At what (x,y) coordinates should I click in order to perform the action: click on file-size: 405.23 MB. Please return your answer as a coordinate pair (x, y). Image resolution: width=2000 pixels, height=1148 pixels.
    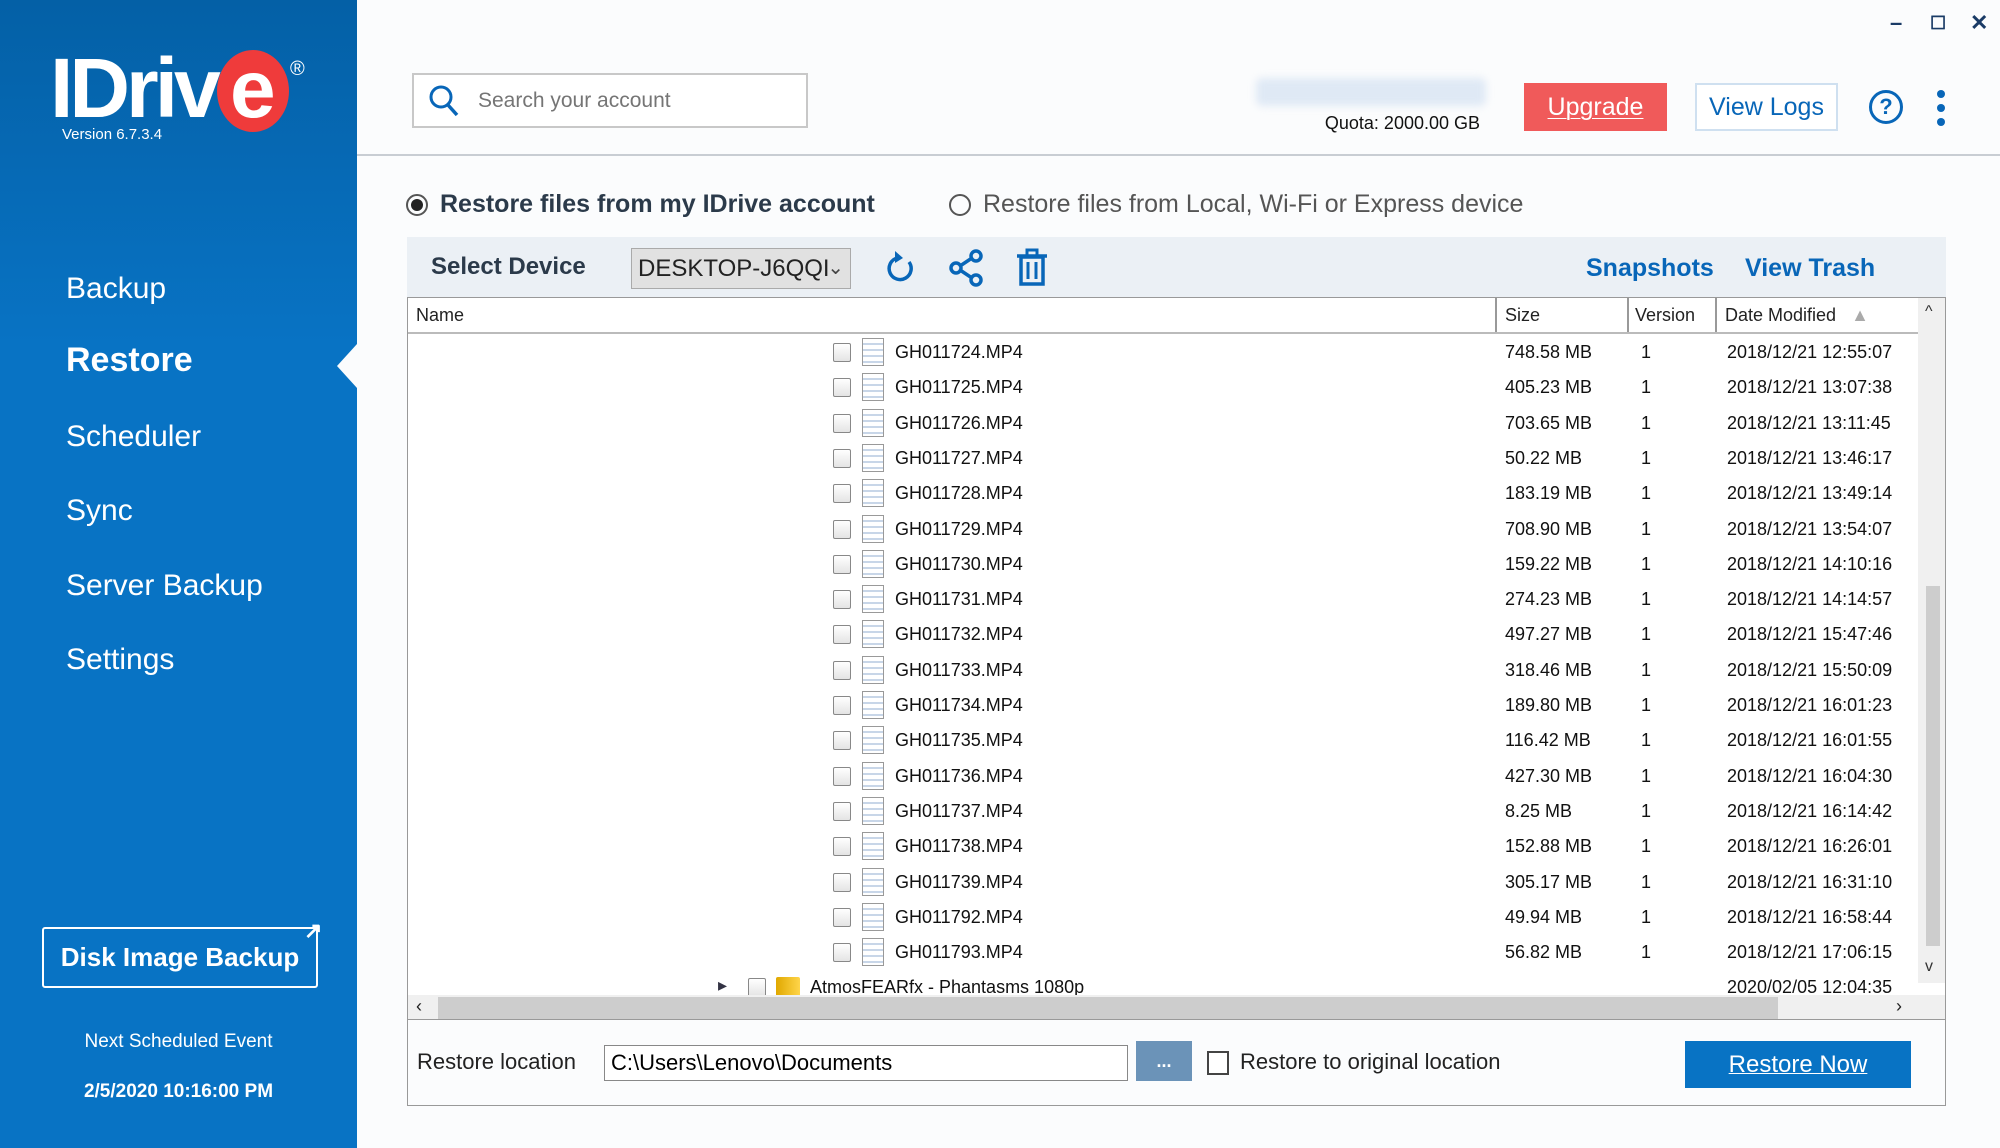
    Looking at the image, I should click on (1549, 387).